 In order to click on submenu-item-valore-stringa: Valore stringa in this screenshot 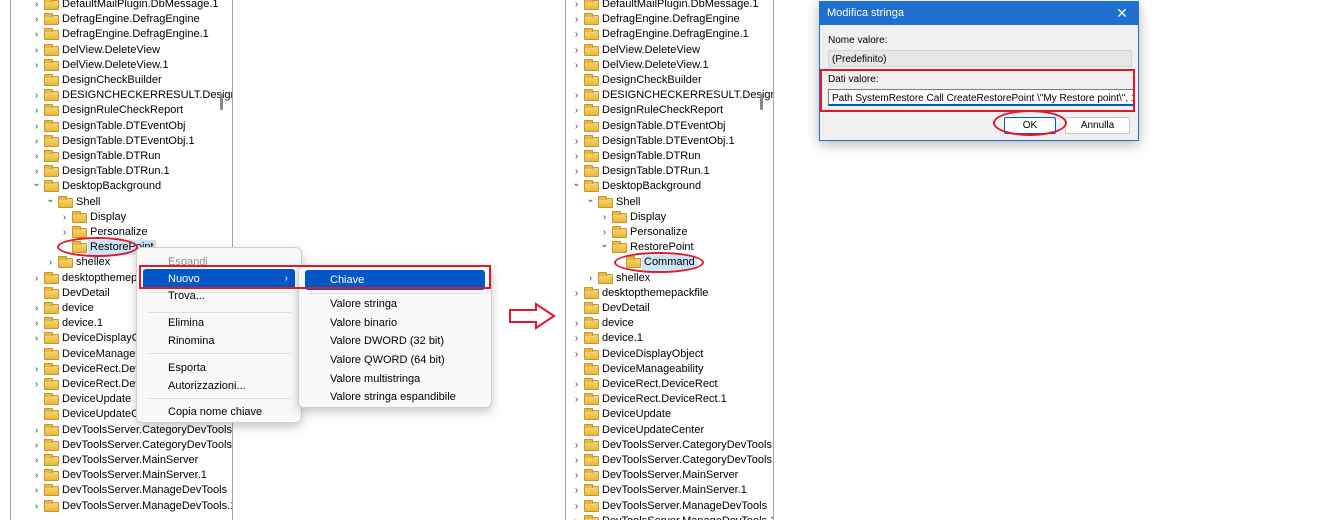, I will do `click(395, 304)`.